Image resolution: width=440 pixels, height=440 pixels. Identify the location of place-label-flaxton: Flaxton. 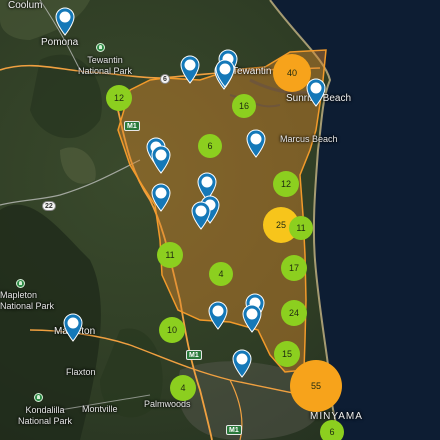
(81, 372).